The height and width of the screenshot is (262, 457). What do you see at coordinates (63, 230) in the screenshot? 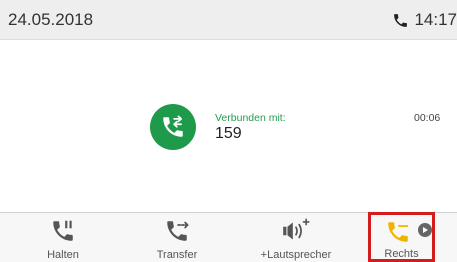
I see `hold-icon` at bounding box center [63, 230].